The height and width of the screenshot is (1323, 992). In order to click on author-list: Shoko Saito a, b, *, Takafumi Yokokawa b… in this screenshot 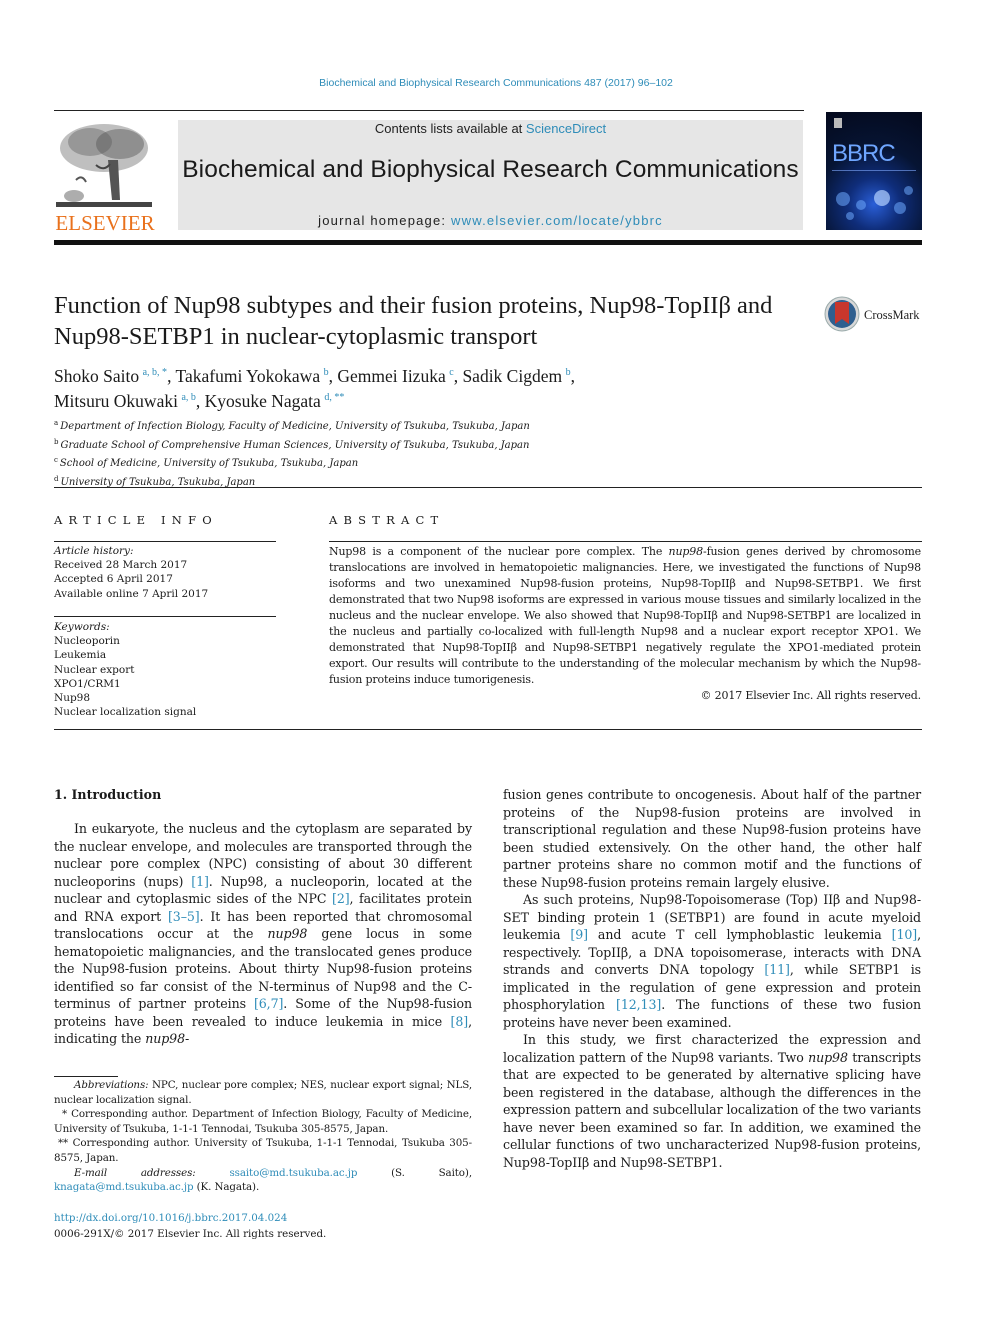, I will do `click(434, 387)`.